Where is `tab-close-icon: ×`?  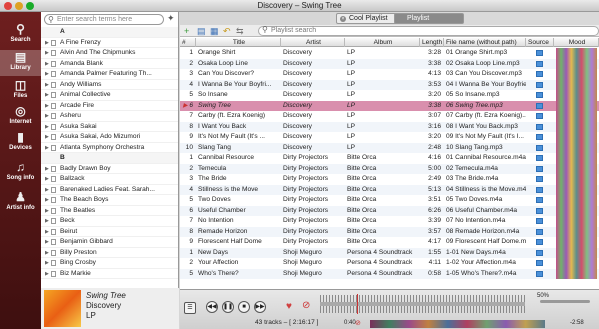
tab-close-icon: × is located at coordinates (343, 19).